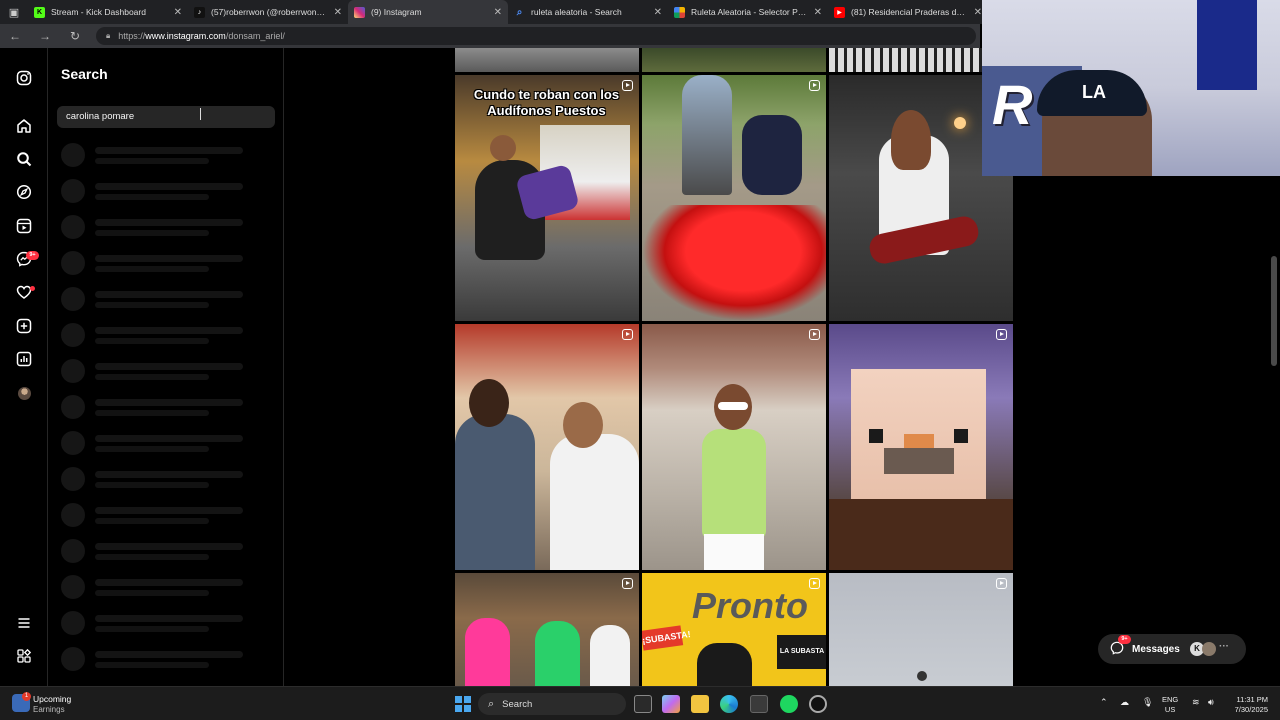 The height and width of the screenshot is (720, 1280). What do you see at coordinates (24, 359) in the screenshot?
I see `dashboard-icon` at bounding box center [24, 359].